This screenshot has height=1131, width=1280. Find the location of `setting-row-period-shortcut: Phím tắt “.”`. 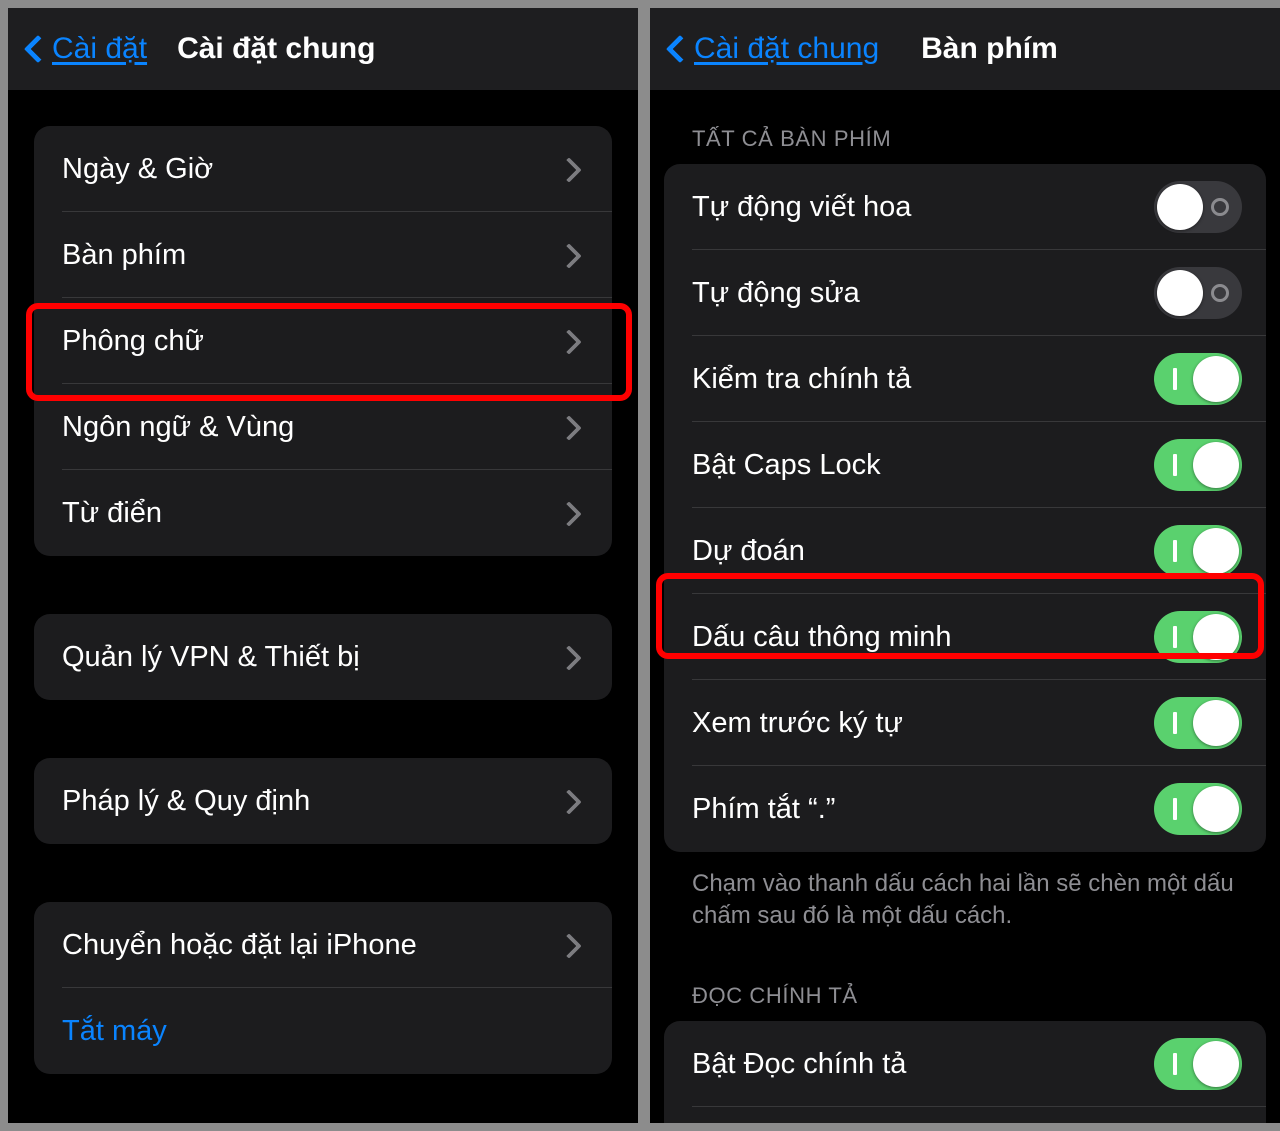

setting-row-period-shortcut: Phím tắt “.” is located at coordinates (965, 809).